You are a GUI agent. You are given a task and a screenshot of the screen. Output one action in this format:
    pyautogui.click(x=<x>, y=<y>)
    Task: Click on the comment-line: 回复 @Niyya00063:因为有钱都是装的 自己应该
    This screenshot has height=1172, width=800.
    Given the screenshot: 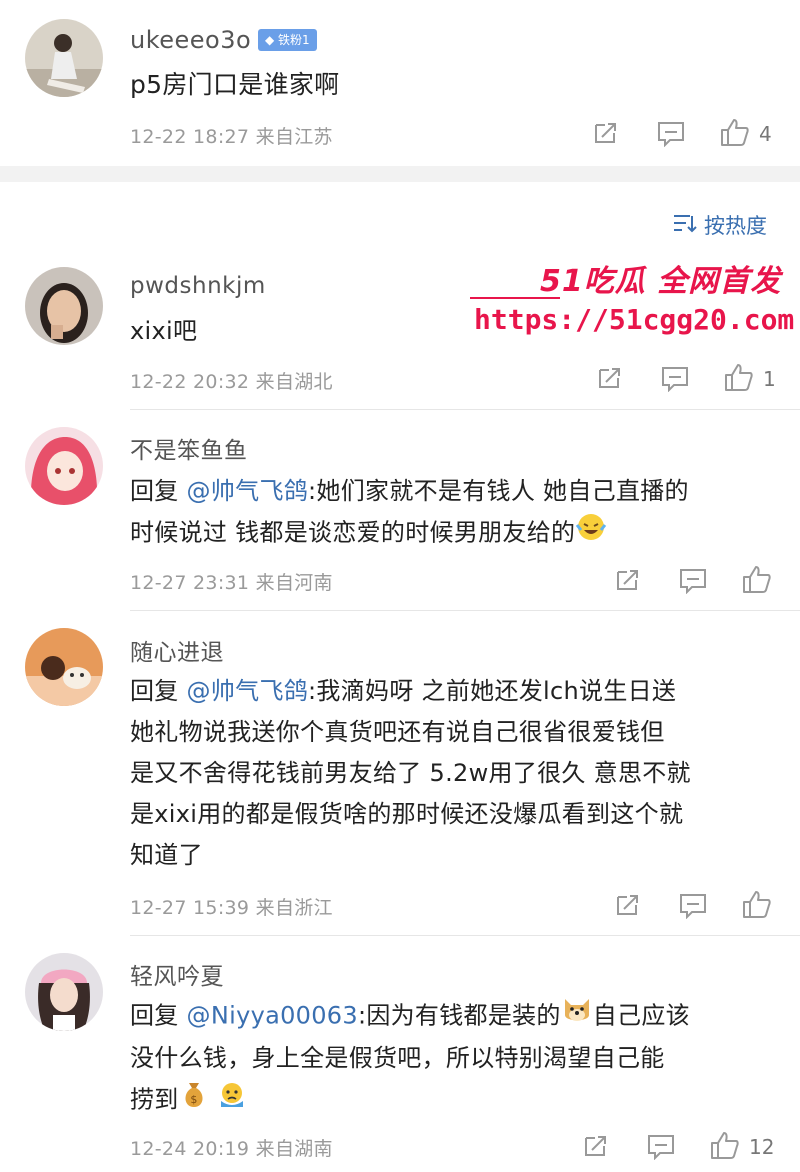 What is the action you would take?
    pyautogui.click(x=410, y=1016)
    